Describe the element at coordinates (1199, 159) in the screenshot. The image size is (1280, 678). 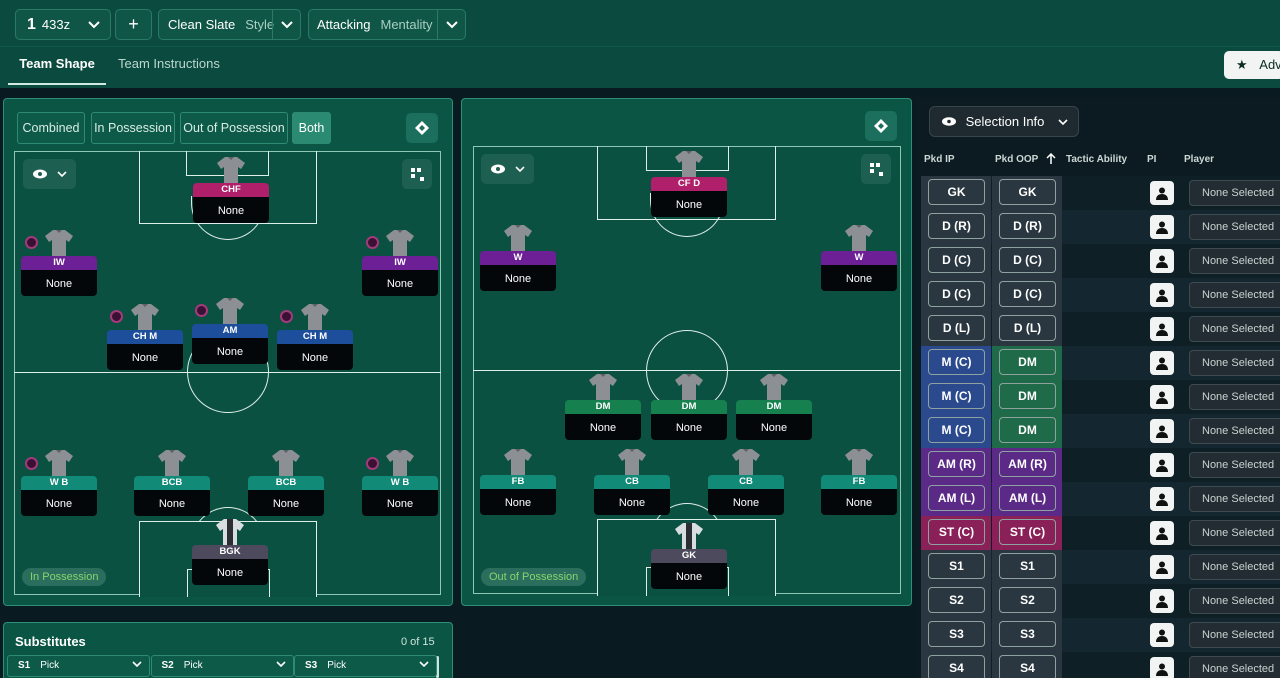
I see `column-player: Player` at that location.